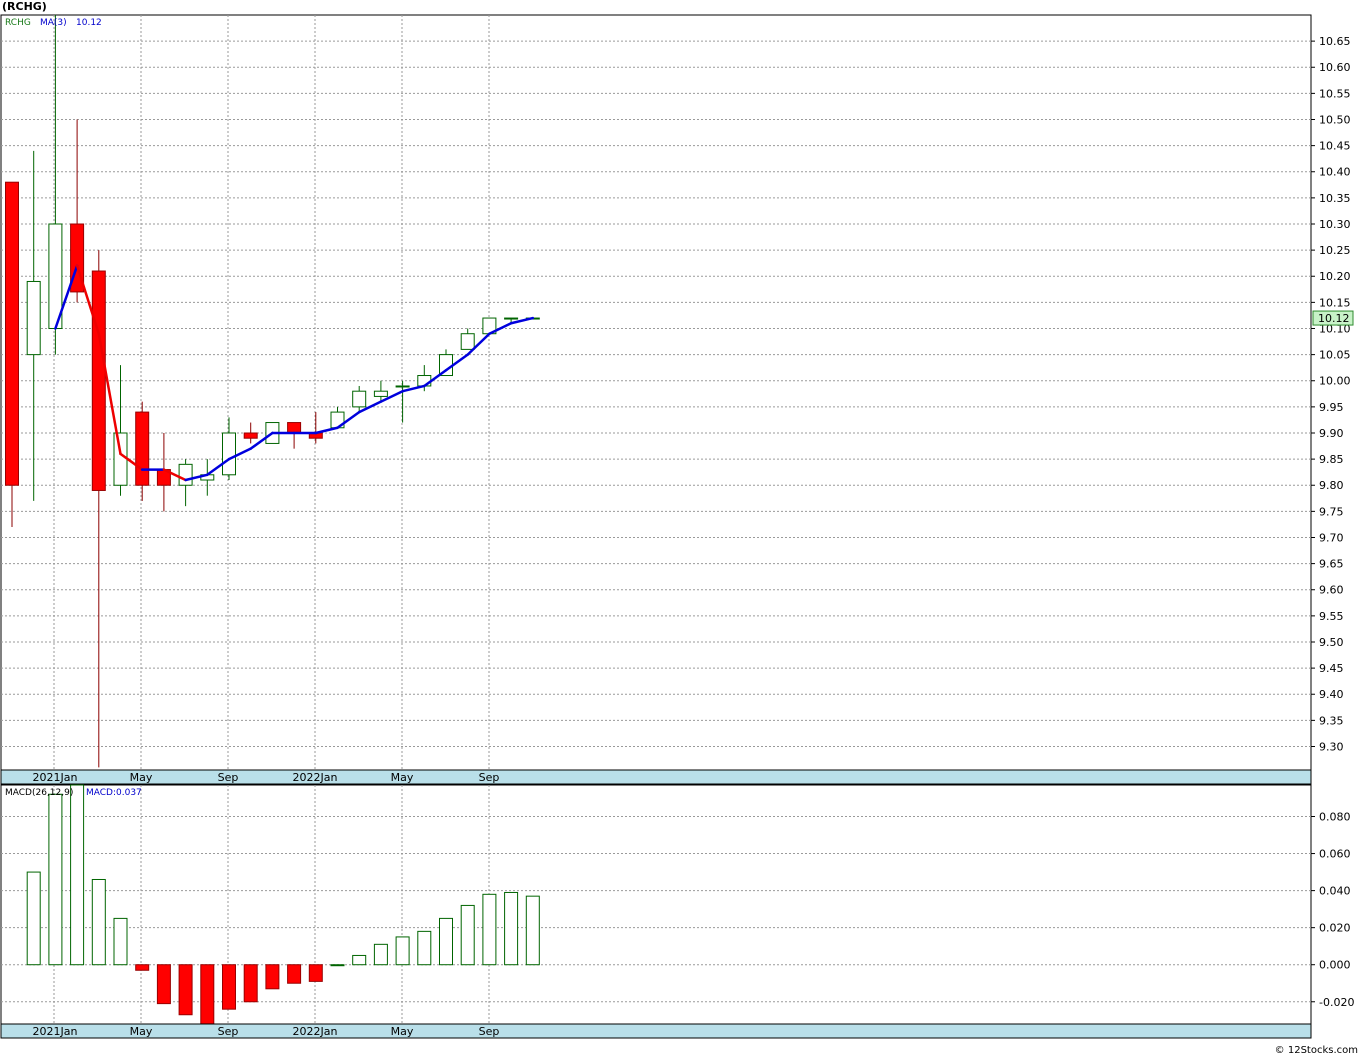  What do you see at coordinates (1331, 564) in the screenshot?
I see `price-tick-label: 9.65` at bounding box center [1331, 564].